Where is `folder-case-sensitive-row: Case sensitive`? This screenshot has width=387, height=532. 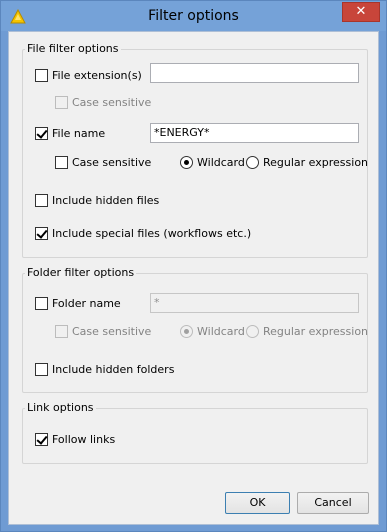 folder-case-sensitive-row: Case sensitive is located at coordinates (103, 331).